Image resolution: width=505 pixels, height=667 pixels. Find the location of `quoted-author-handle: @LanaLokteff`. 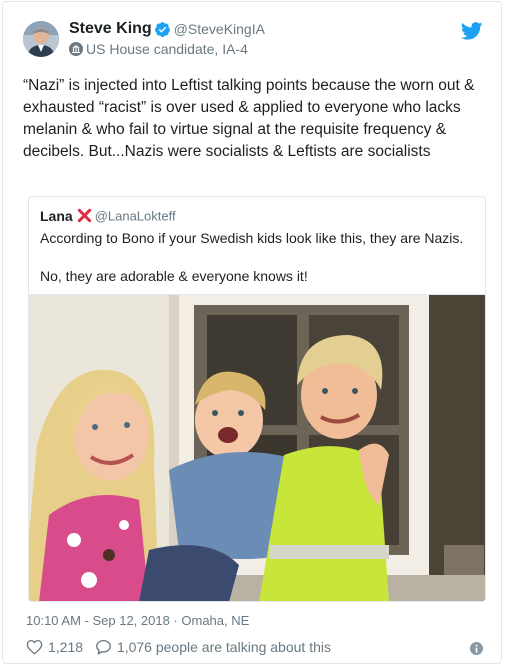

quoted-author-handle: @LanaLokteff is located at coordinates (135, 216).